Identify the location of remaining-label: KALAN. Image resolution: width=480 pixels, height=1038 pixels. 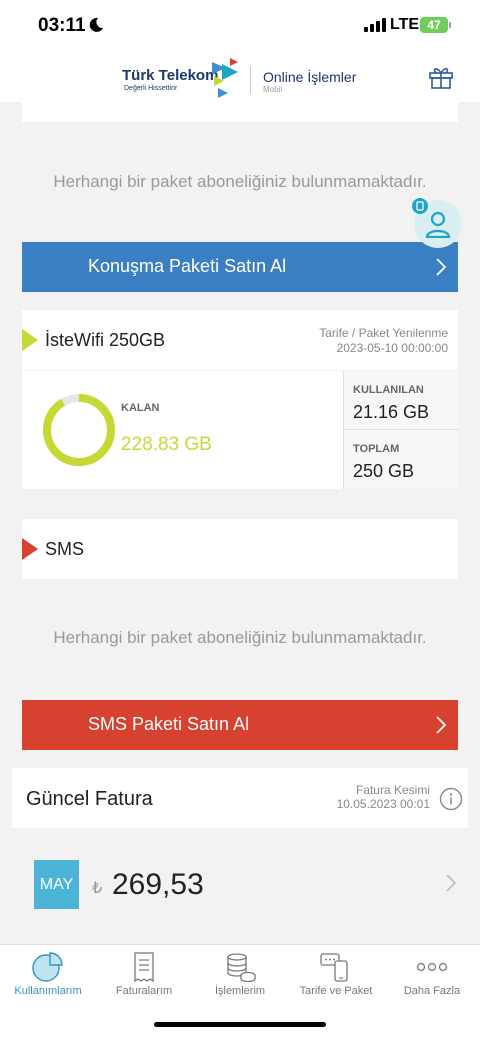
(140, 408).